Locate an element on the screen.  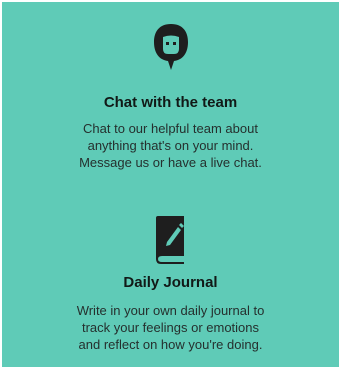
description-line: anything that's on your mind. is located at coordinates (170, 145).